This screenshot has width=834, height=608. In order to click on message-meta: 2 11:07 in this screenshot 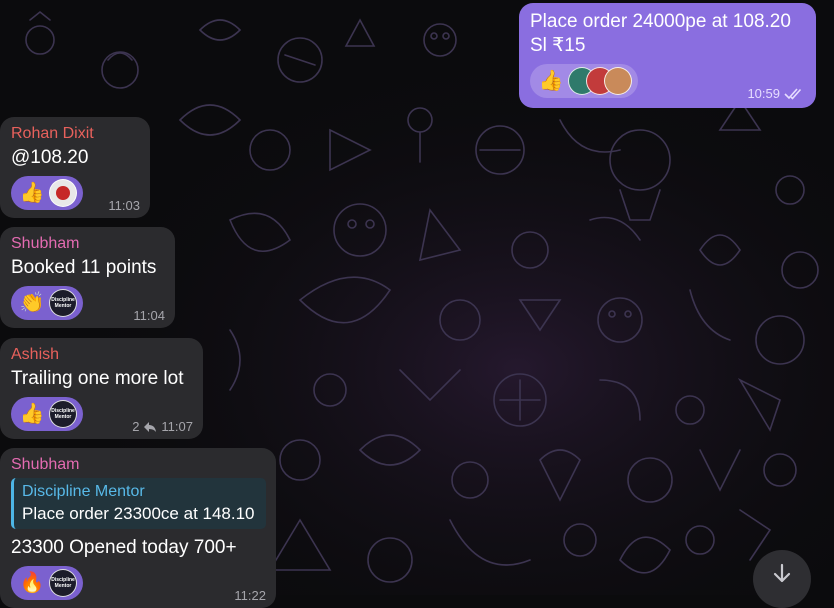, I will do `click(162, 426)`.